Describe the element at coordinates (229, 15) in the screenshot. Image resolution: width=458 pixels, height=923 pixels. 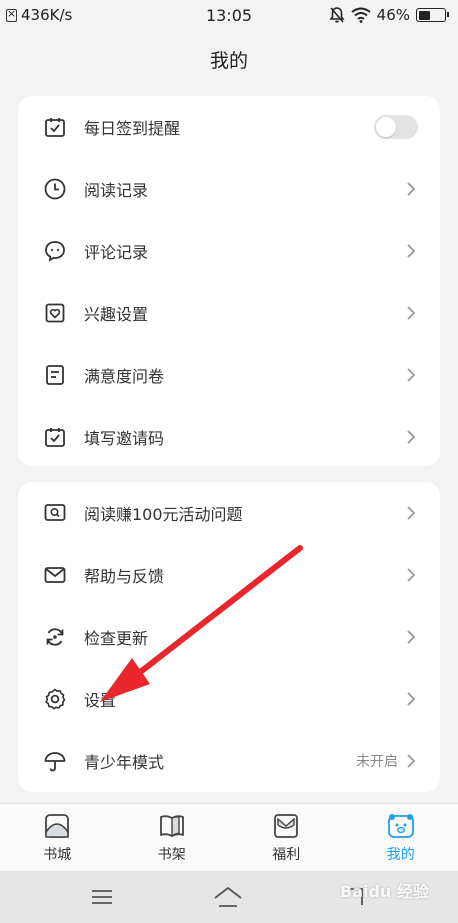
I see `status-bar: 436K/s 13:05 46%` at that location.